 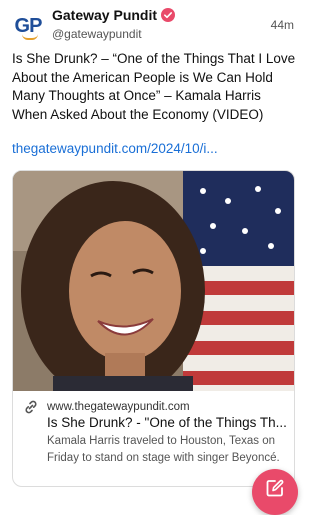 I want to click on link-row: www.thegatewaypundit.com, so click(x=106, y=407).